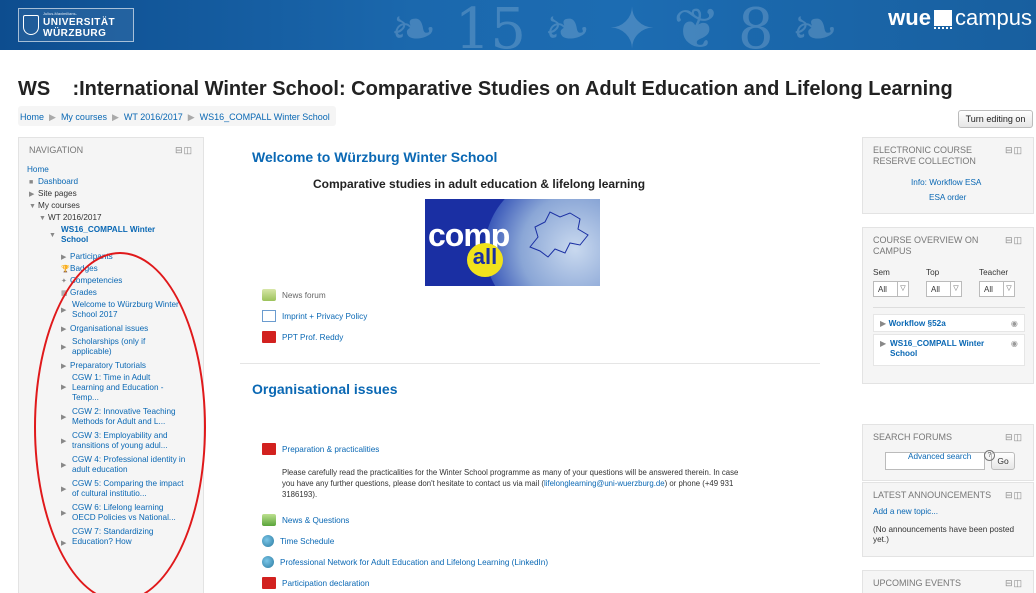 Image resolution: width=1036 pixels, height=593 pixels. What do you see at coordinates (995, 119) in the screenshot?
I see `turn-editing-on-button: Turn editing on` at bounding box center [995, 119].